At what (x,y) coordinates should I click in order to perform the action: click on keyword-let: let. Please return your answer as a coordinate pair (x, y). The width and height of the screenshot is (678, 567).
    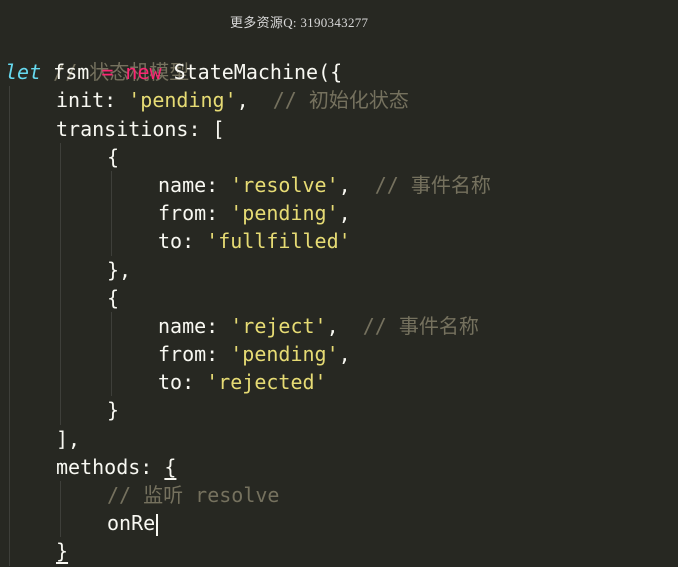
    Looking at the image, I should click on (23, 72).